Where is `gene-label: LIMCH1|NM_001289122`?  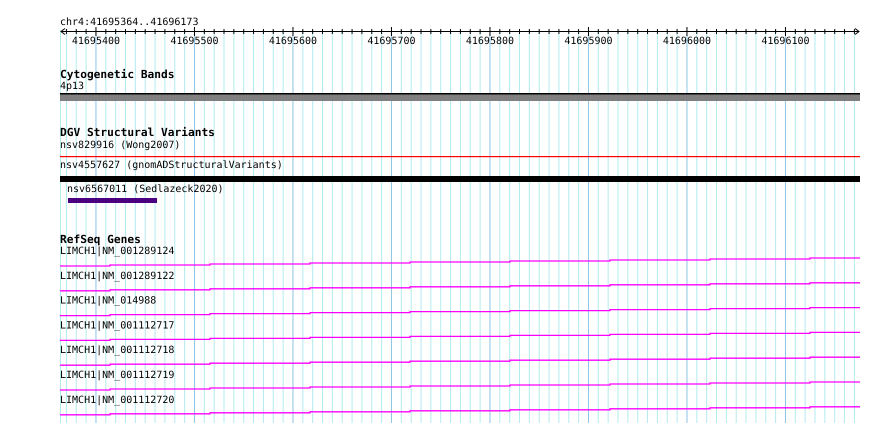 gene-label: LIMCH1|NM_001289122 is located at coordinates (117, 276).